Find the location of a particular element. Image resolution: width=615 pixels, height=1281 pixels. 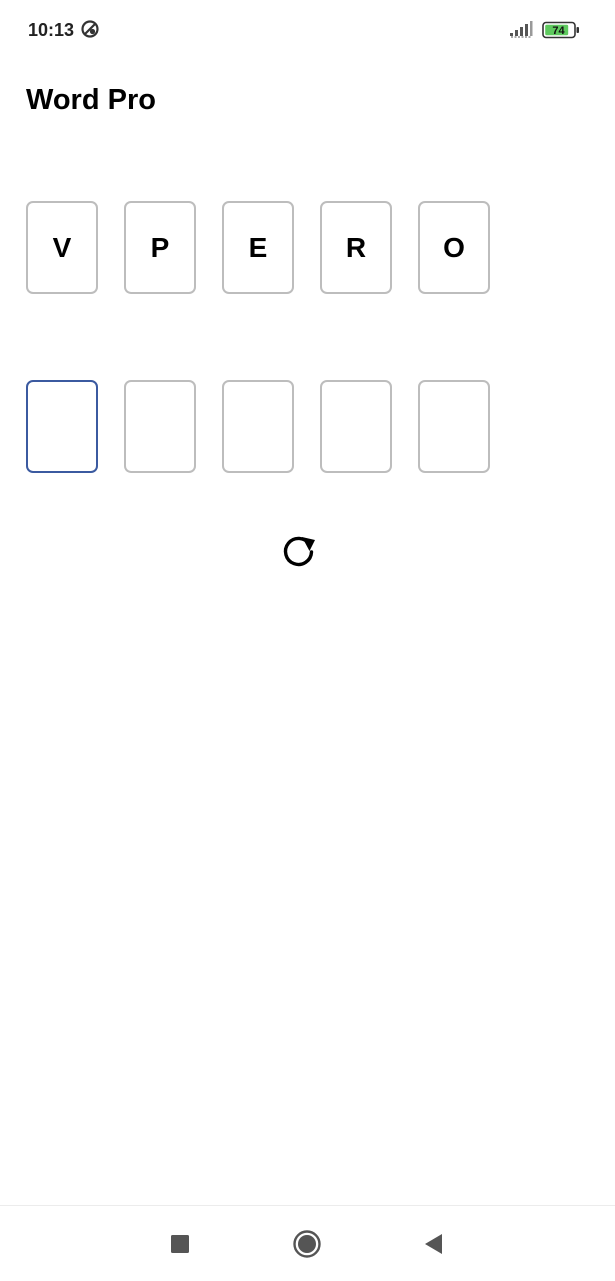

refresh-button is located at coordinates (299, 550).